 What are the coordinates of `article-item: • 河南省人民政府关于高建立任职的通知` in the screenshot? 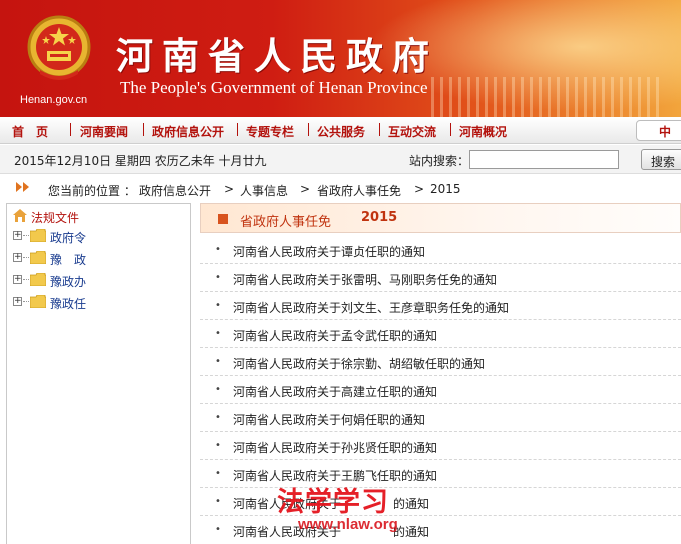 It's located at (440, 390).